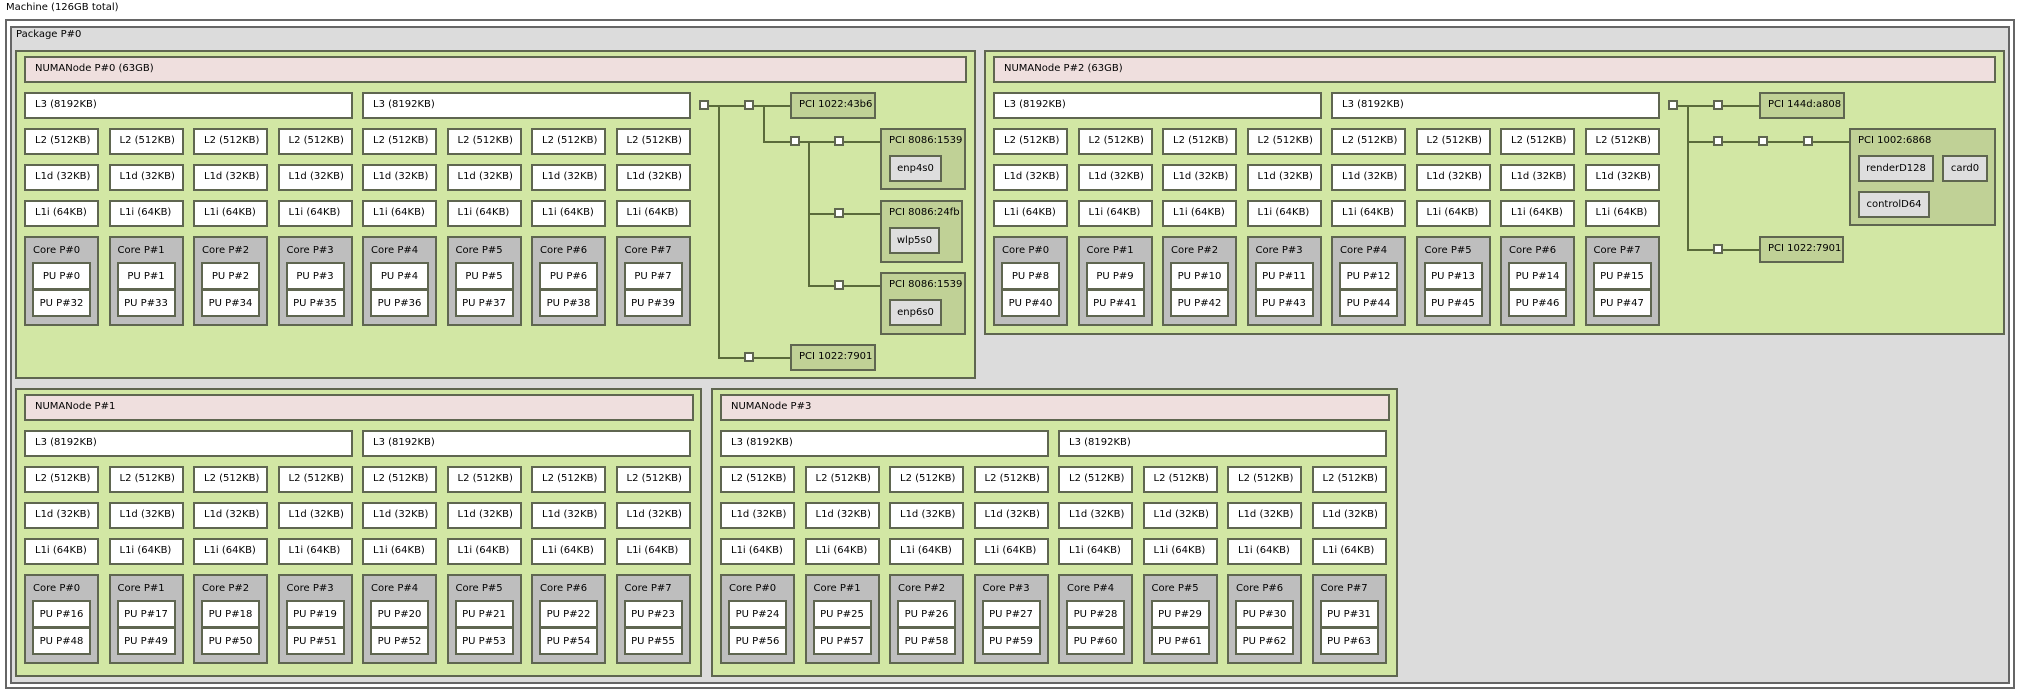  I want to click on pu-box: PU P#35, so click(315, 303).